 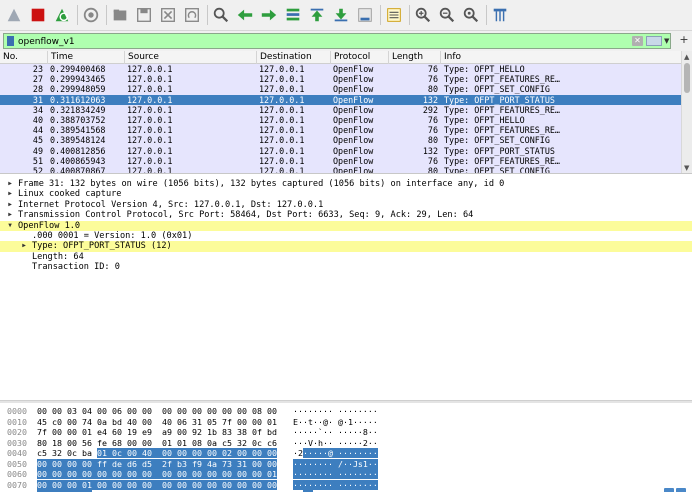 I want to click on column-header-info: Info, so click(x=561, y=57).